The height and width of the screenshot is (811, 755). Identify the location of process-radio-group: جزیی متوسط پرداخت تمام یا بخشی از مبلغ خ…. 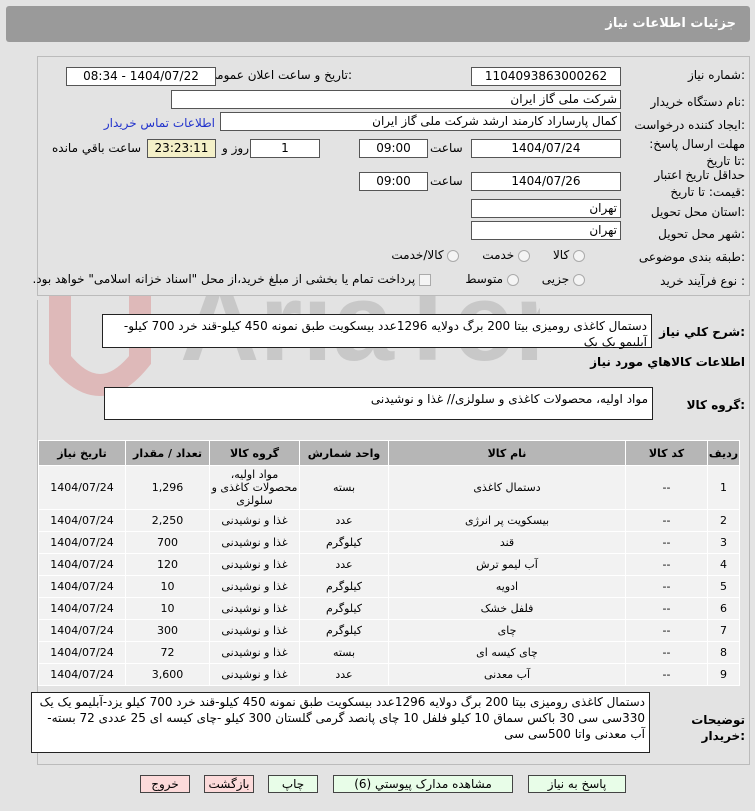
(308, 279).